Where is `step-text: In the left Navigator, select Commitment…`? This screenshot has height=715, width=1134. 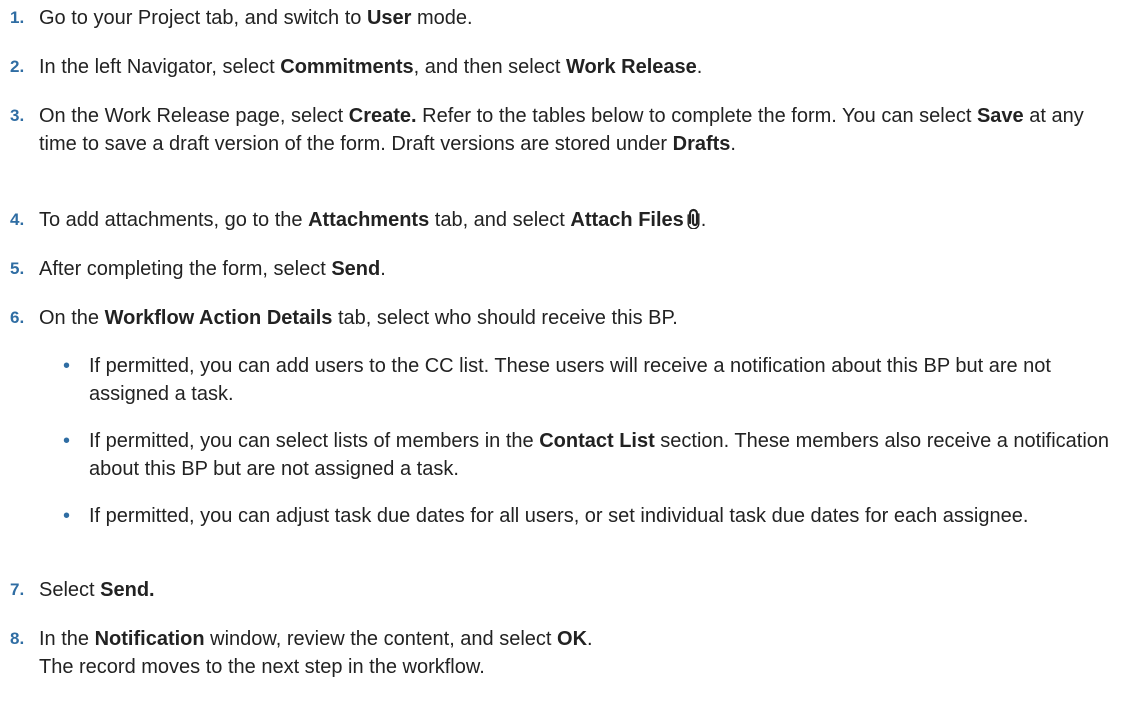
step-text: In the left Navigator, select Commitment… is located at coordinates (581, 67).